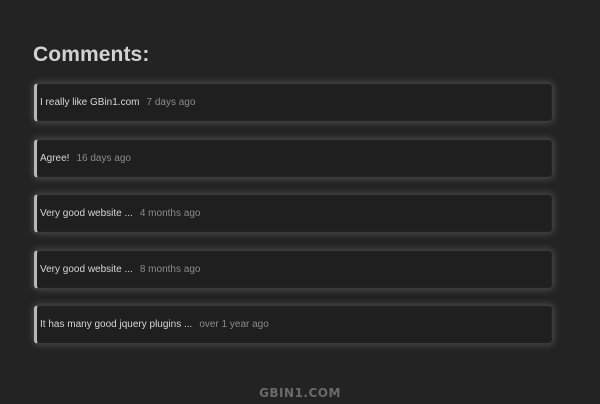 Image resolution: width=600 pixels, height=404 pixels. I want to click on comment-timestamp: 4 months ago, so click(170, 213).